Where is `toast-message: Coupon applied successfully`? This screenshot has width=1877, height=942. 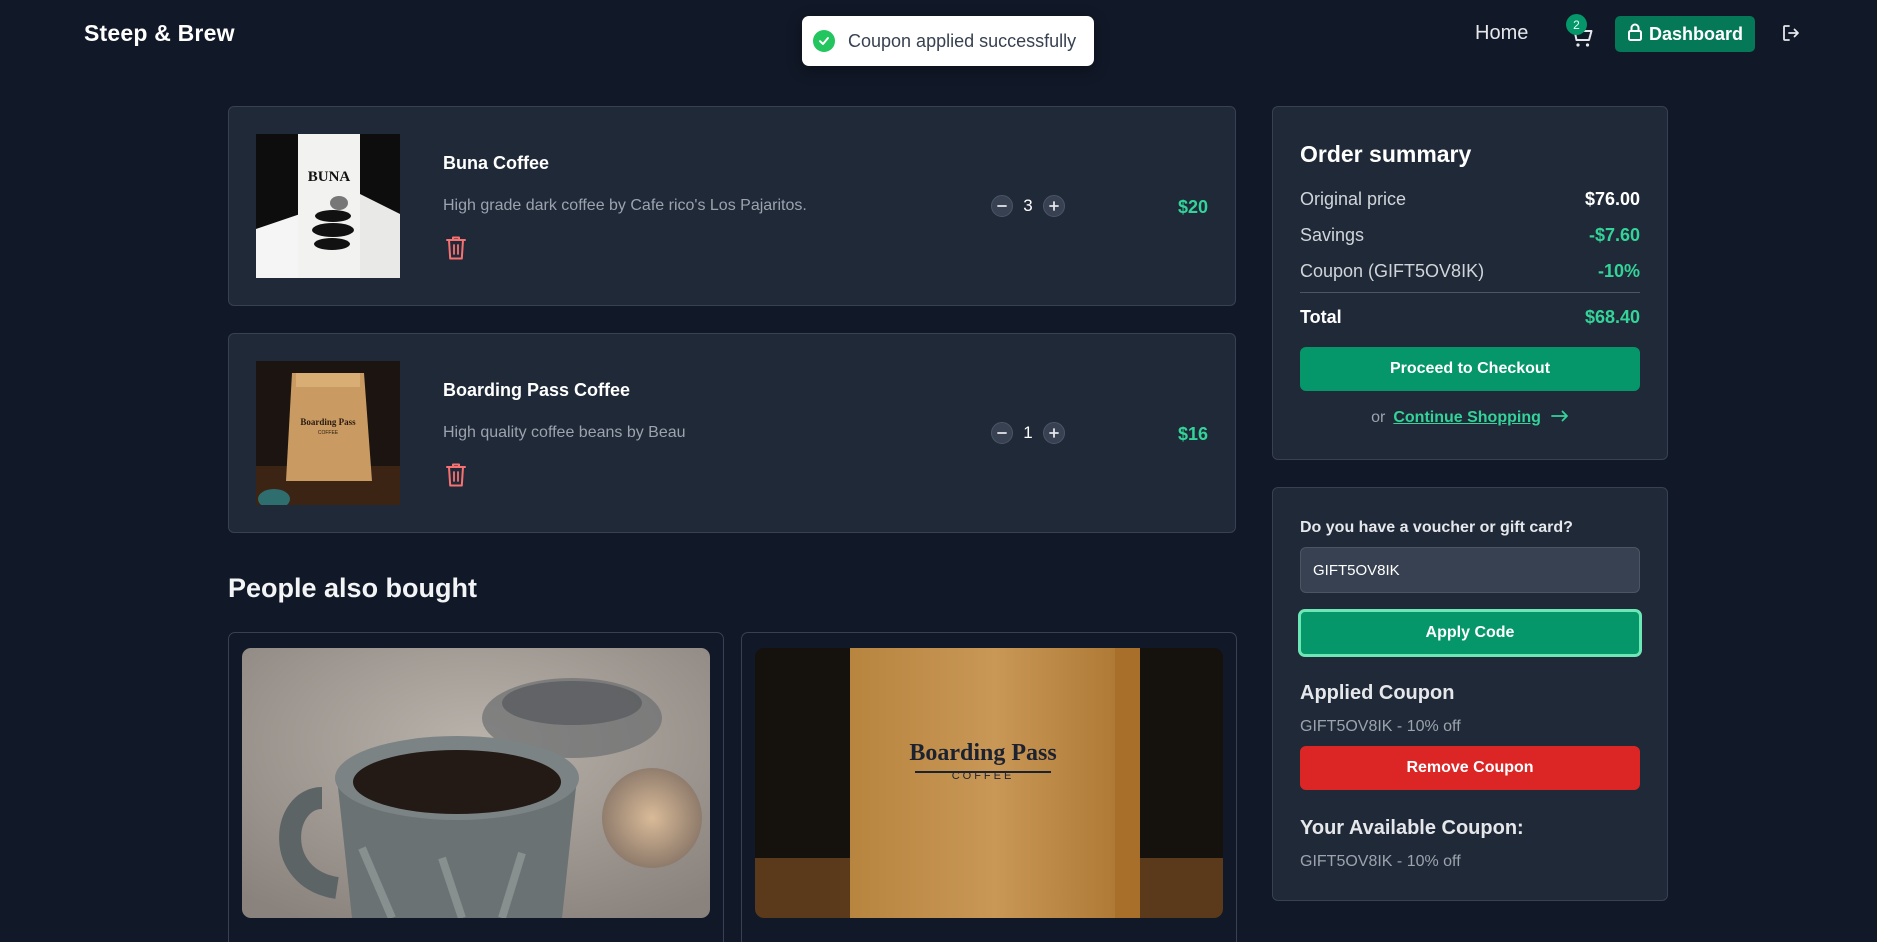 toast-message: Coupon applied successfully is located at coordinates (962, 40).